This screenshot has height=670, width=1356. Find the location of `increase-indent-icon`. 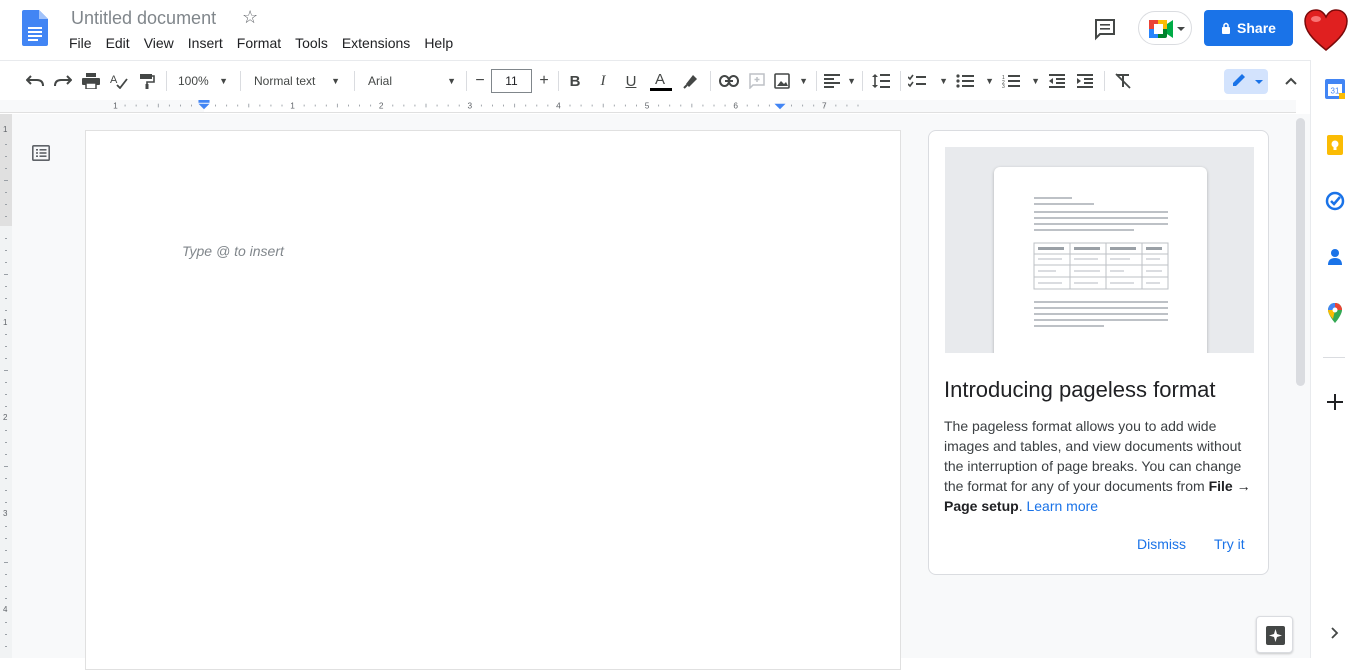

increase-indent-icon is located at coordinates (1085, 81).